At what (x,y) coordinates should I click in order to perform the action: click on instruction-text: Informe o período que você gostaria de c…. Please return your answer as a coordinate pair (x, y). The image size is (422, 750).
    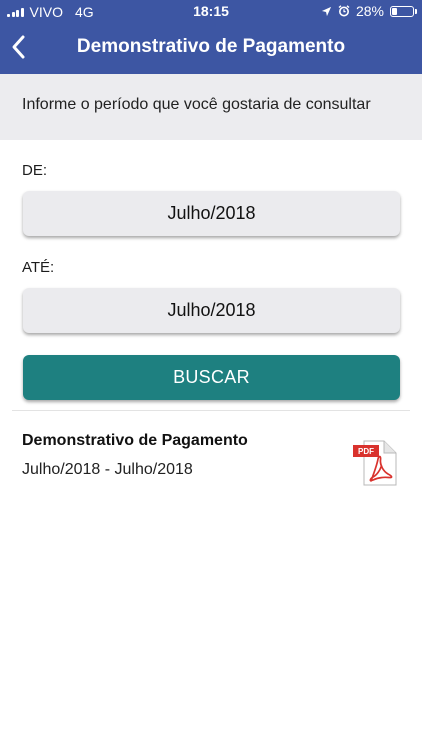
    Looking at the image, I should click on (196, 104).